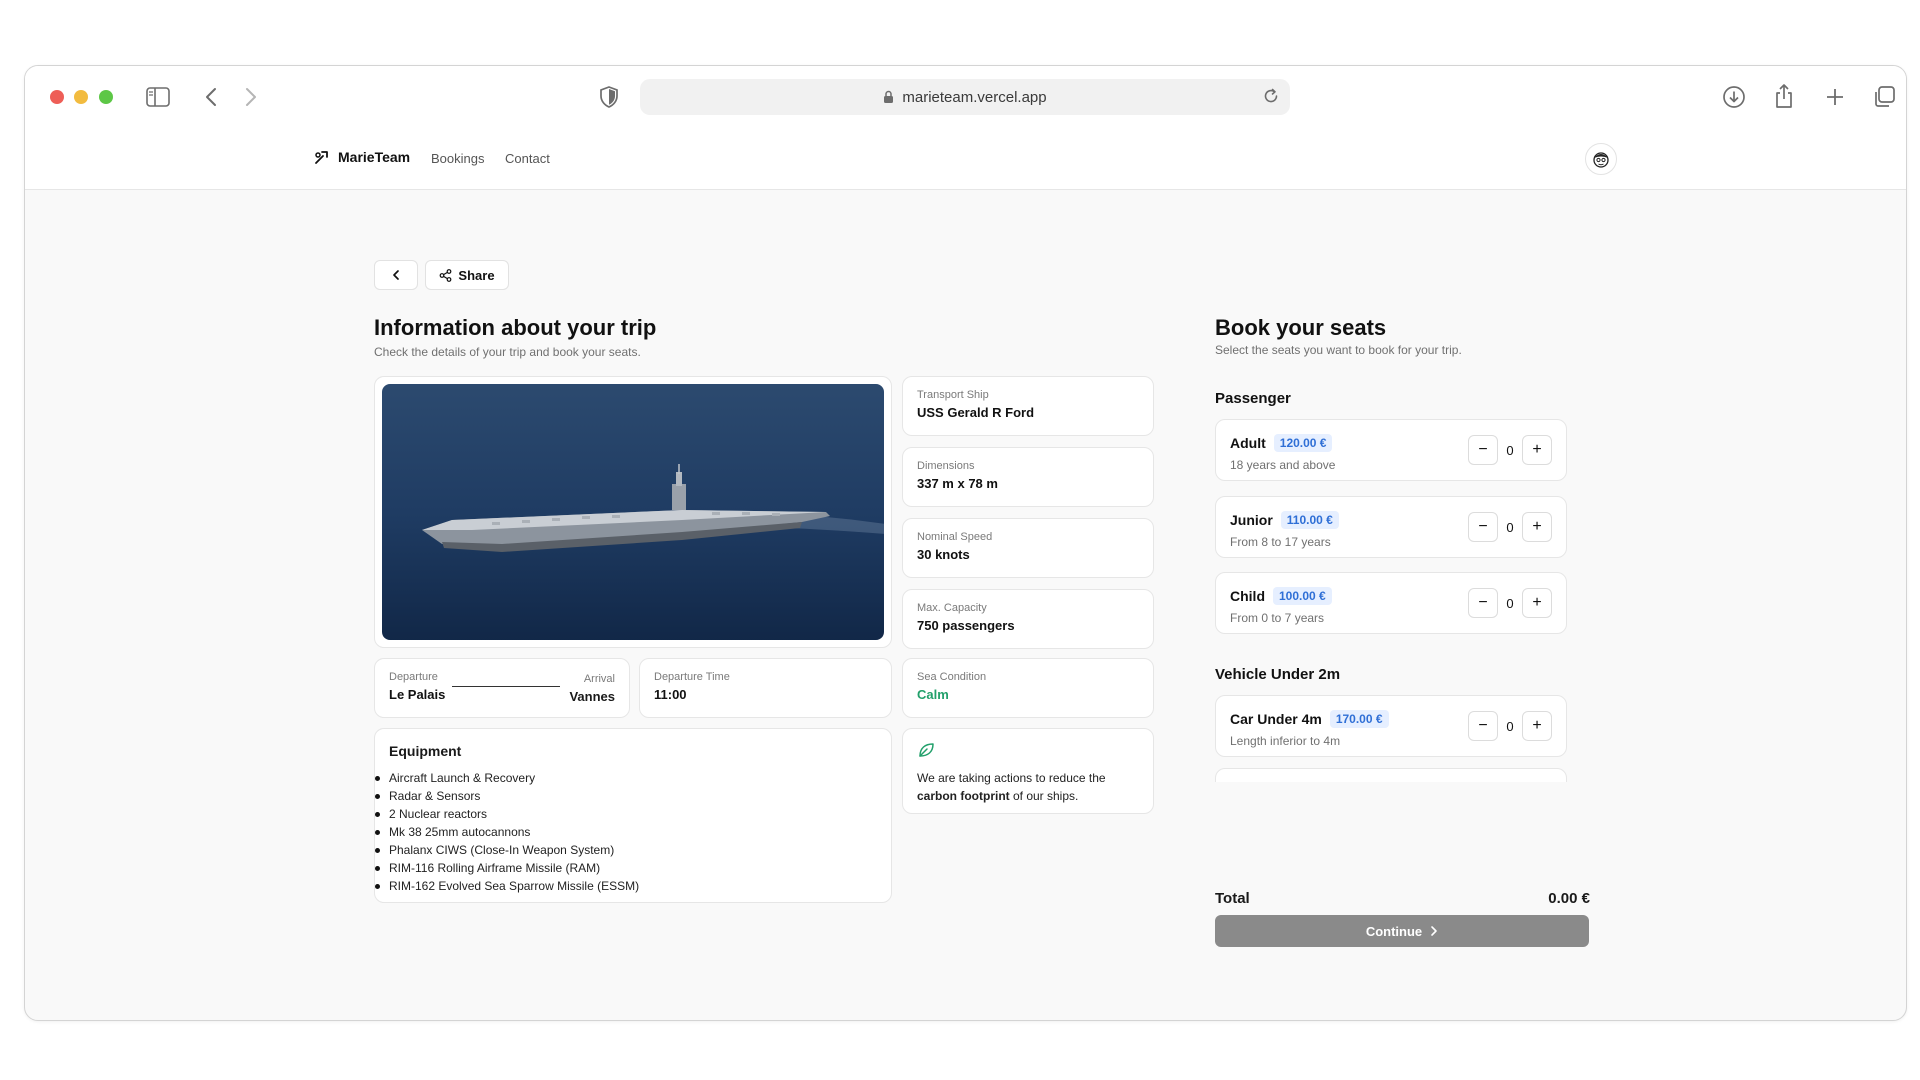 Image resolution: width=1920 pixels, height=1080 pixels. I want to click on trip-title: Information about your trip, so click(515, 327).